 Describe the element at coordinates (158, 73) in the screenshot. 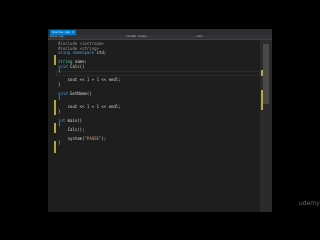

I see `current-line-highlight` at that location.